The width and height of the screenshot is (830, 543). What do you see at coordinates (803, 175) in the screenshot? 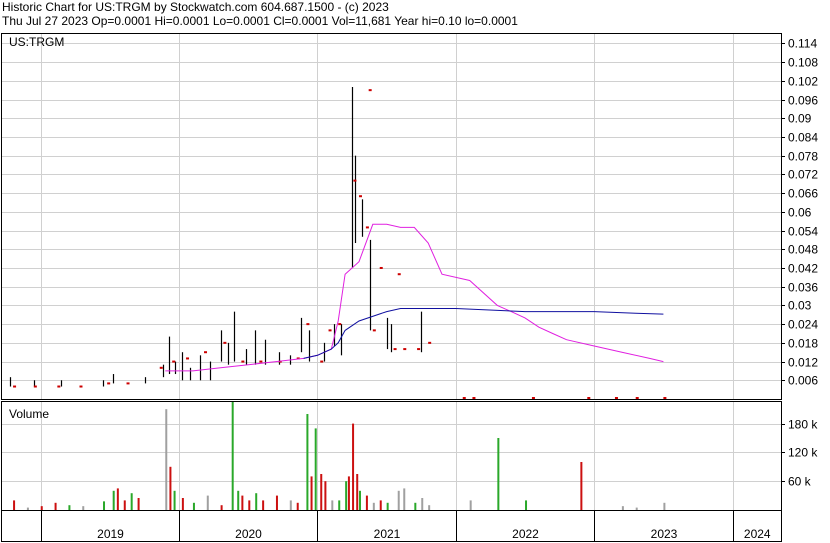
I see `price-tick-label: 0.072` at bounding box center [803, 175].